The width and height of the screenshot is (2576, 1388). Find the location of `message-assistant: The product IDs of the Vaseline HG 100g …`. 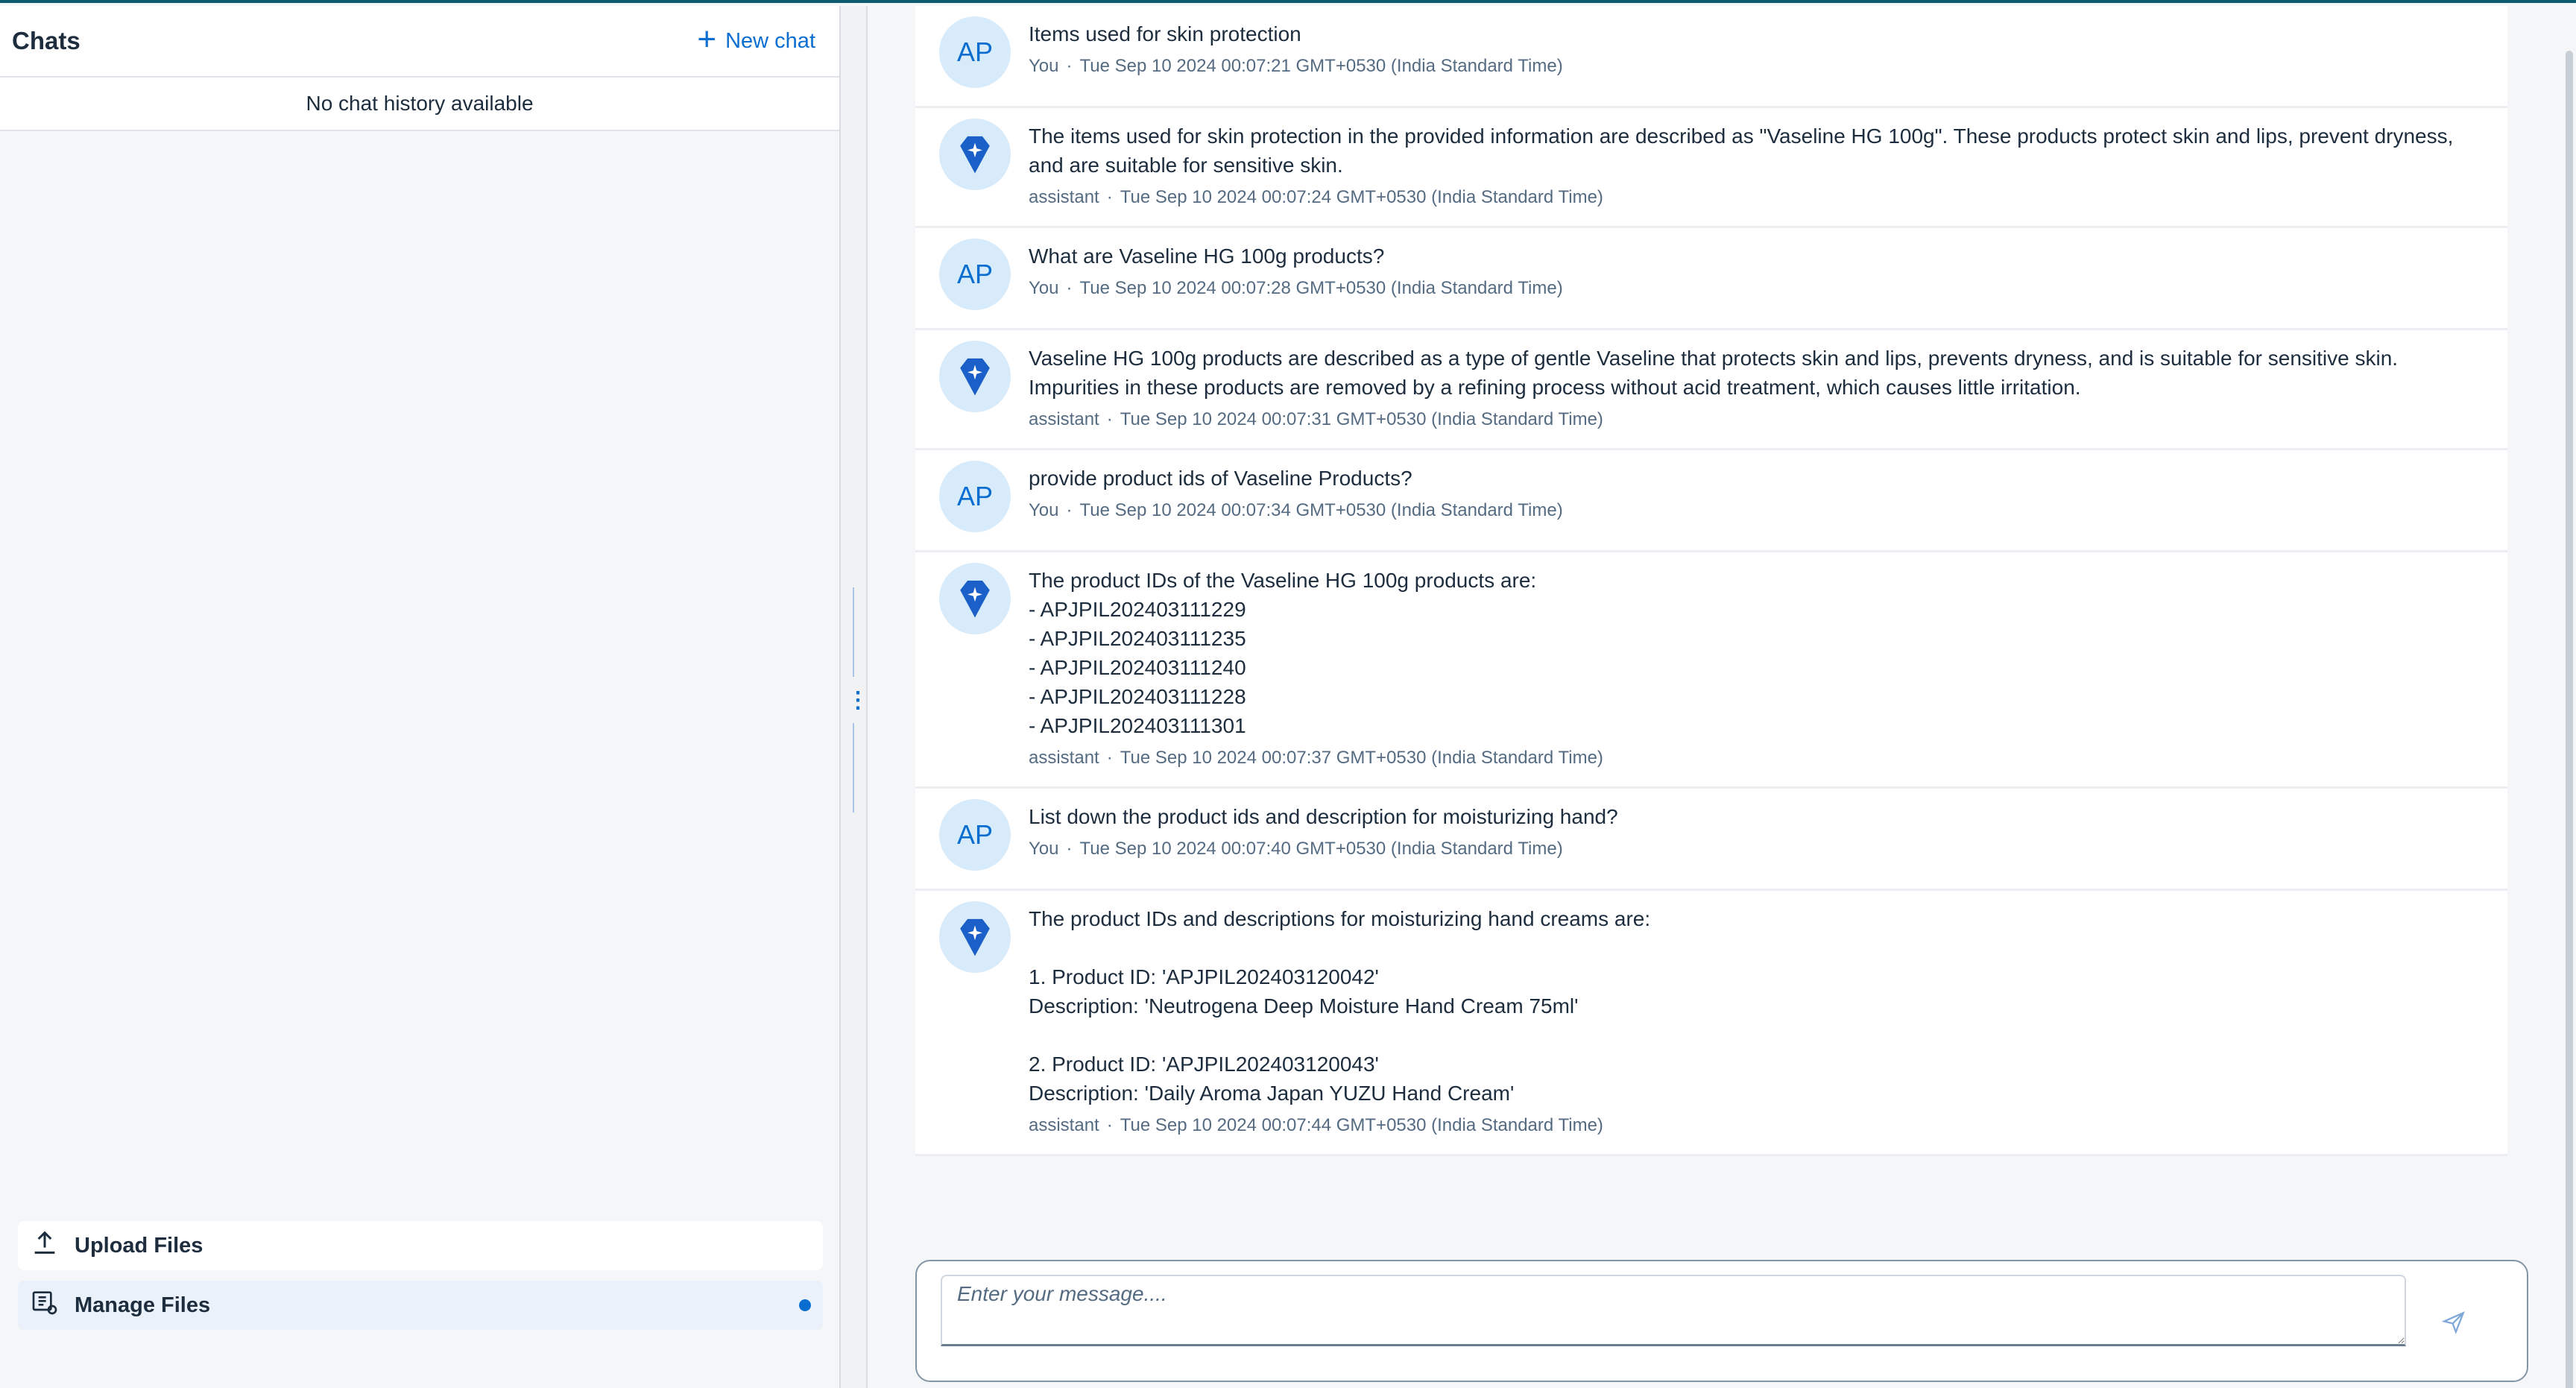

message-assistant: The product IDs of the Vaseline HG 100g … is located at coordinates (1711, 670).